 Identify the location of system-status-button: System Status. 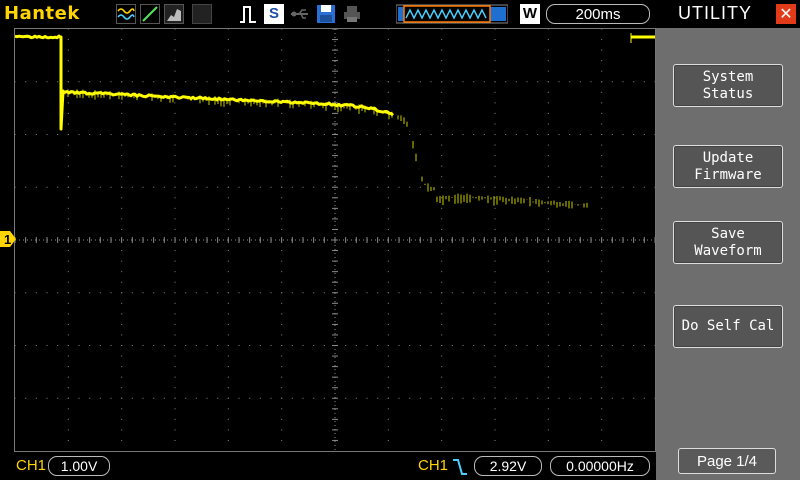
(728, 85).